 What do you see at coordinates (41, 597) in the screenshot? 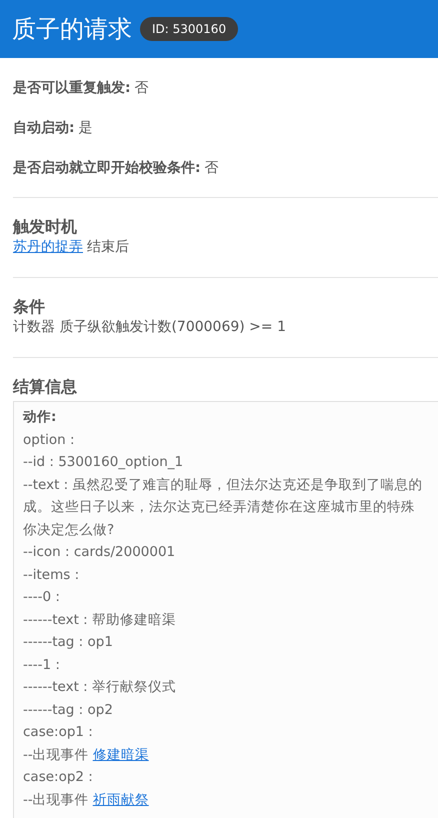
I see `code-line: ----0 :` at bounding box center [41, 597].